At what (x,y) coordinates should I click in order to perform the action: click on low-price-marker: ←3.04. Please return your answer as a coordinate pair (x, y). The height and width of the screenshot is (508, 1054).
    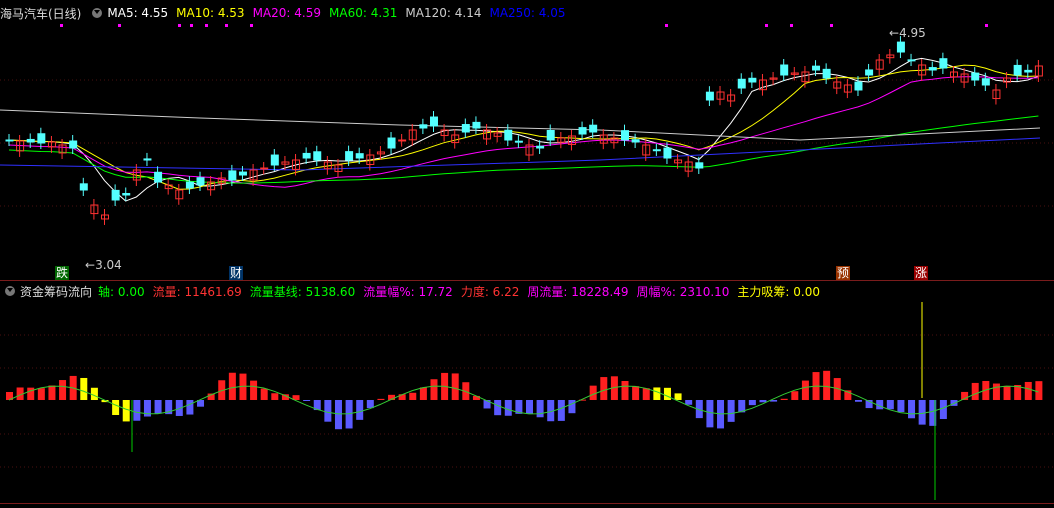
    Looking at the image, I should click on (103, 265).